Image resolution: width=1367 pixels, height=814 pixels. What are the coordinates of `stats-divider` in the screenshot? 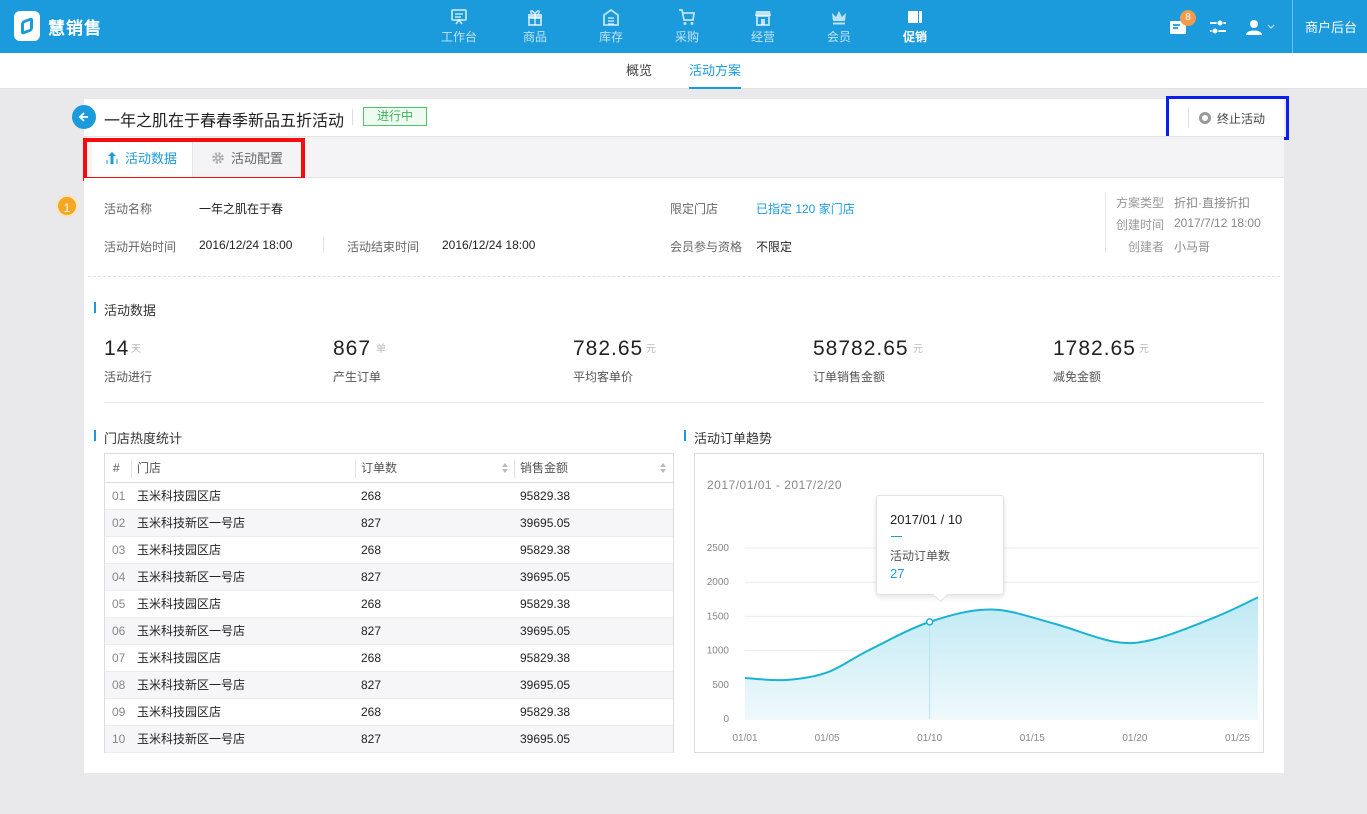 It's located at (684, 402).